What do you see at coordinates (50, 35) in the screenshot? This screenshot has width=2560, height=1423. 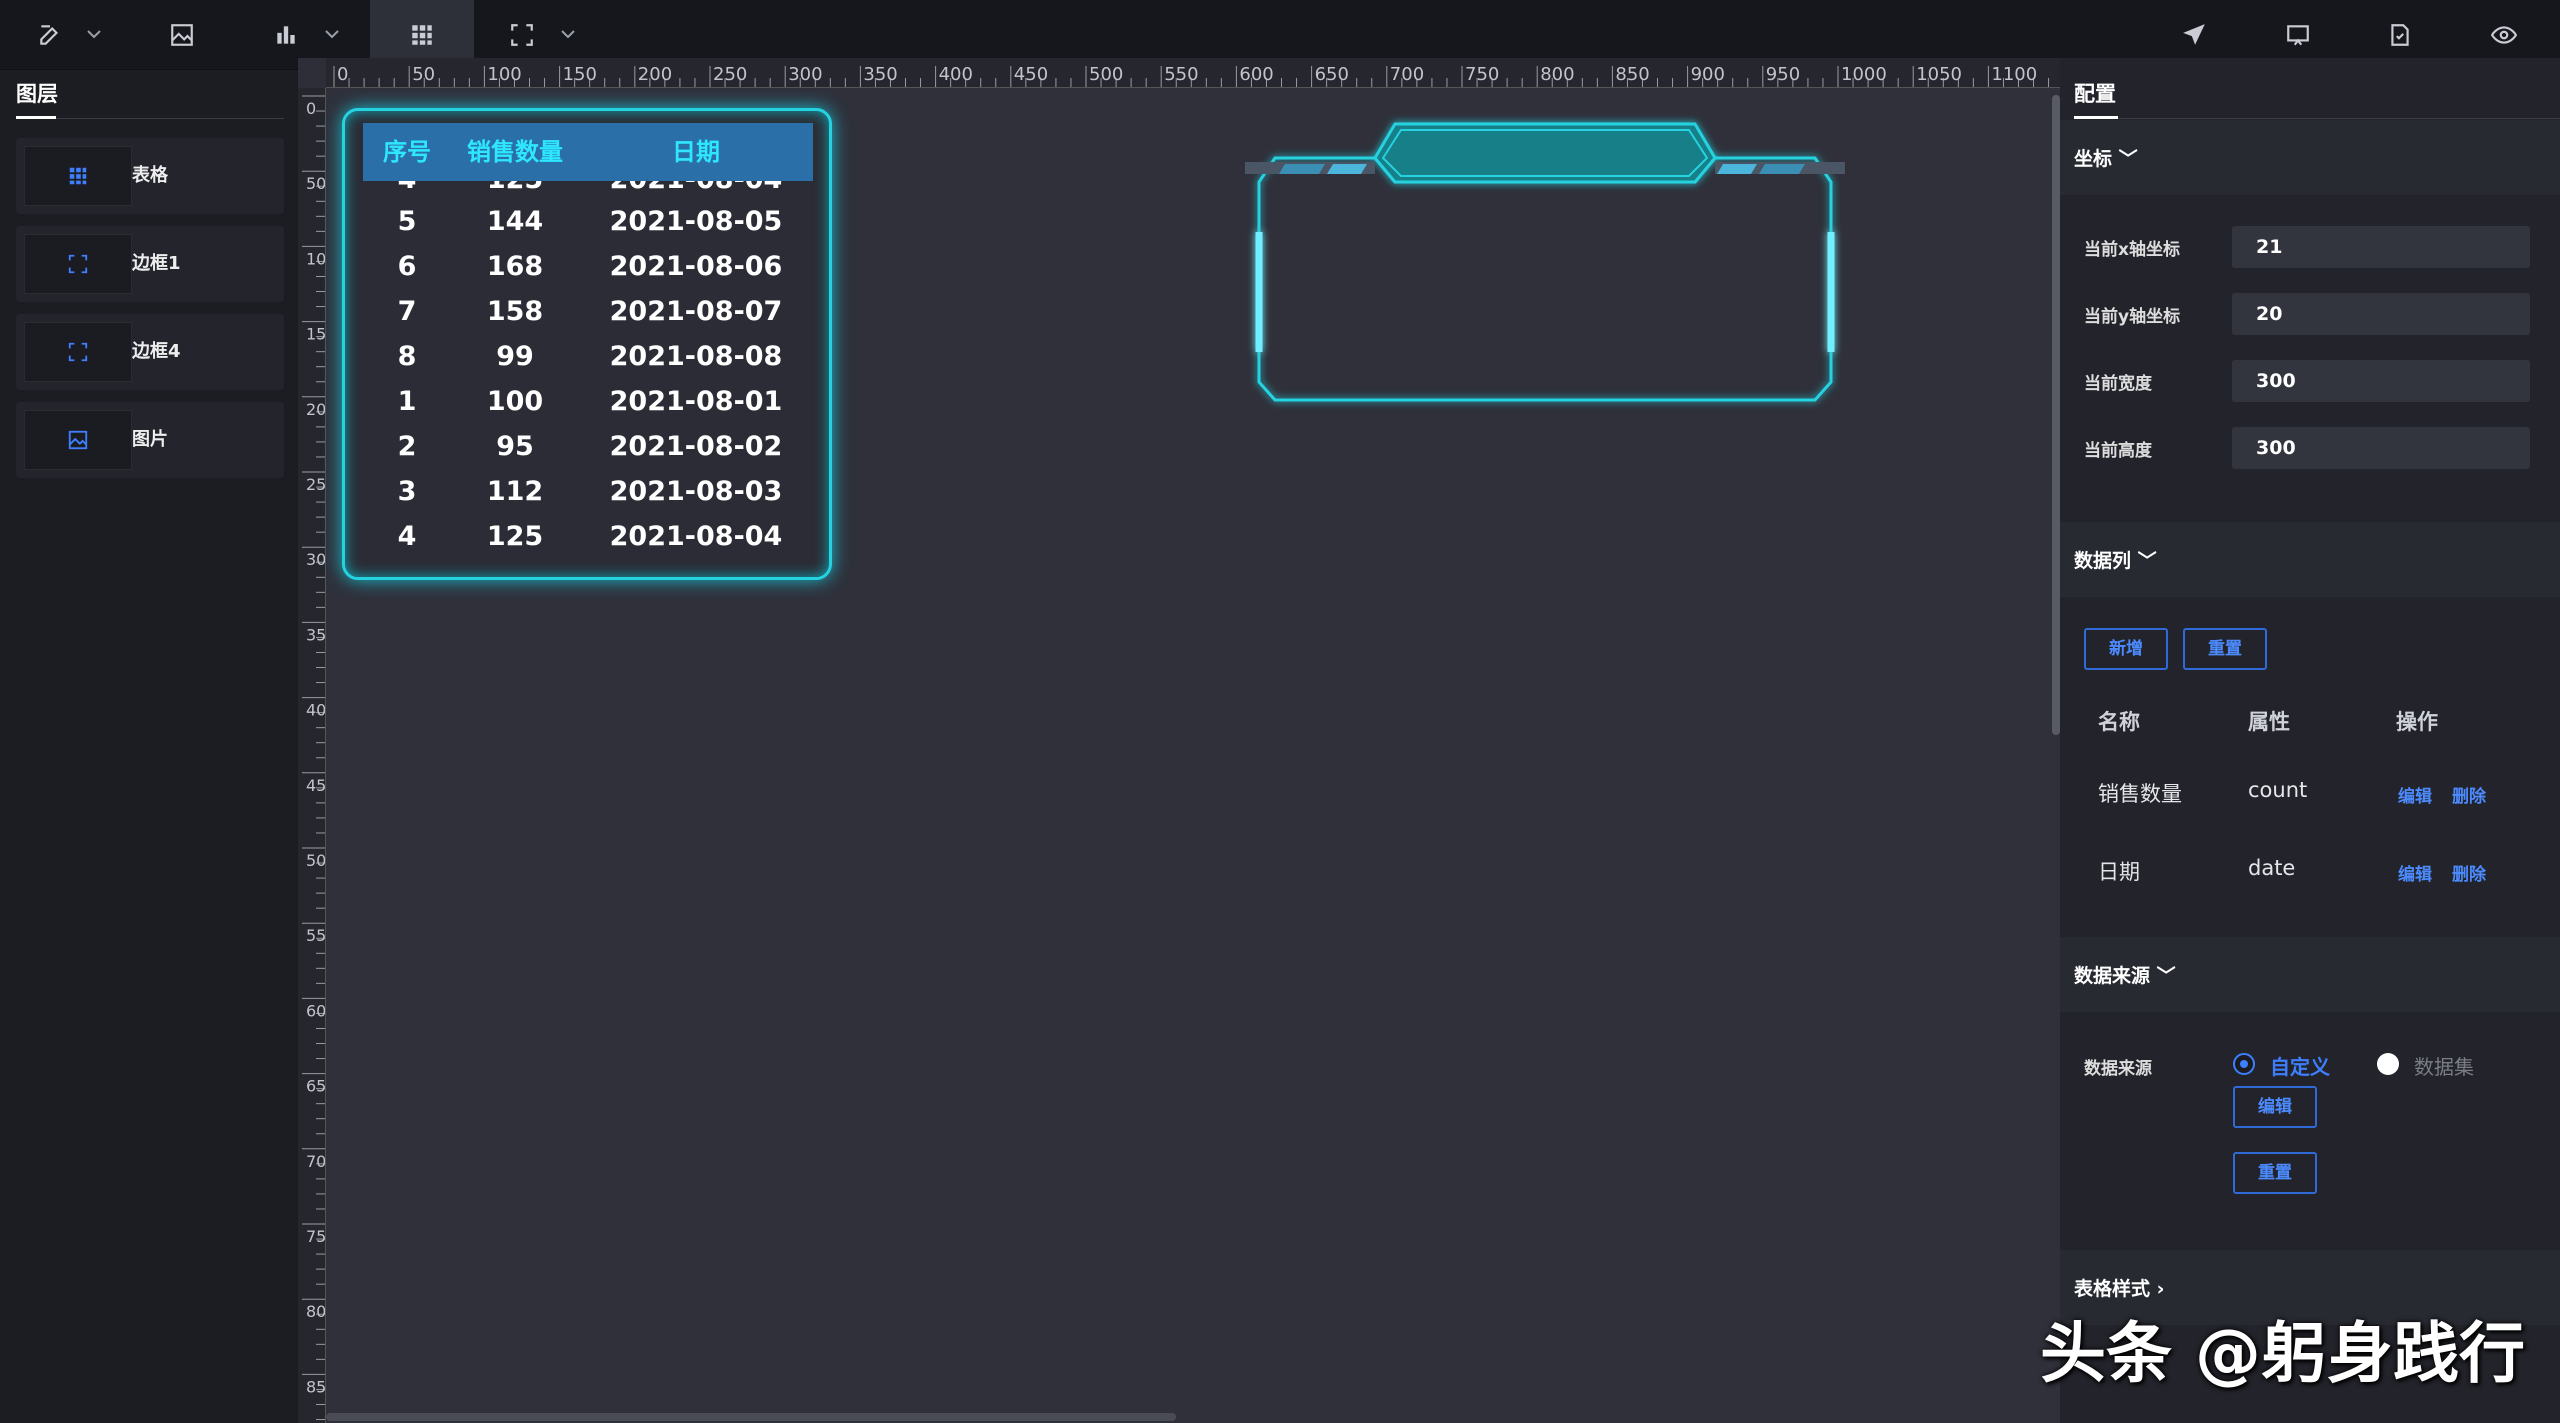 I see `edit-icon` at bounding box center [50, 35].